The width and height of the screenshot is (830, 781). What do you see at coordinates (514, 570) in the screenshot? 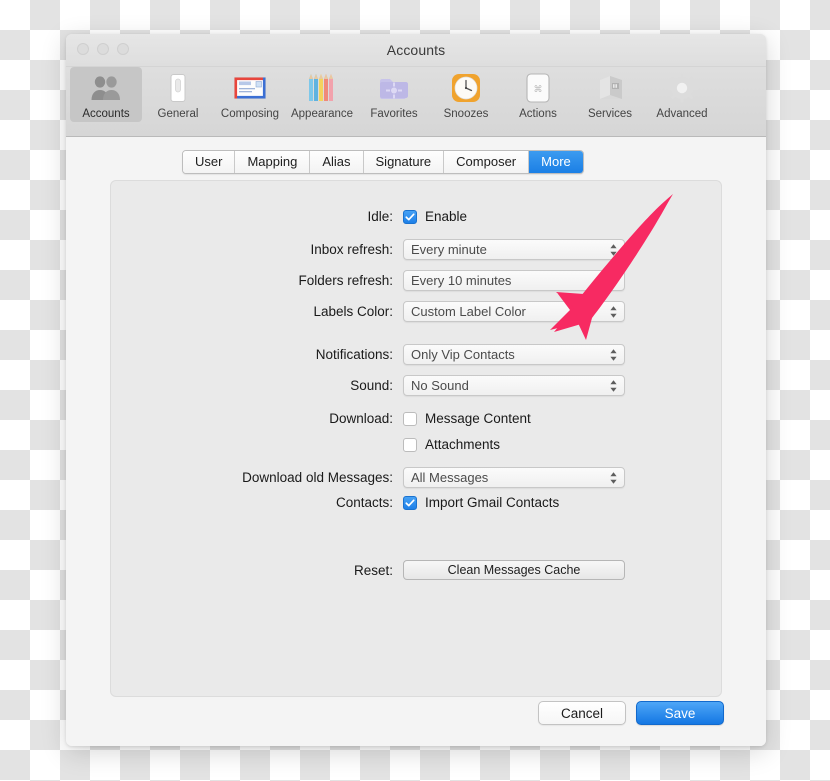
I see `clean-messages-cache-button: Clean Messages Cache` at bounding box center [514, 570].